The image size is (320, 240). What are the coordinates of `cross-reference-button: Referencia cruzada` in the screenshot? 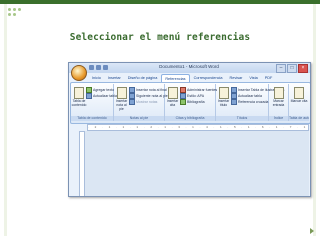 It's located at (249, 101).